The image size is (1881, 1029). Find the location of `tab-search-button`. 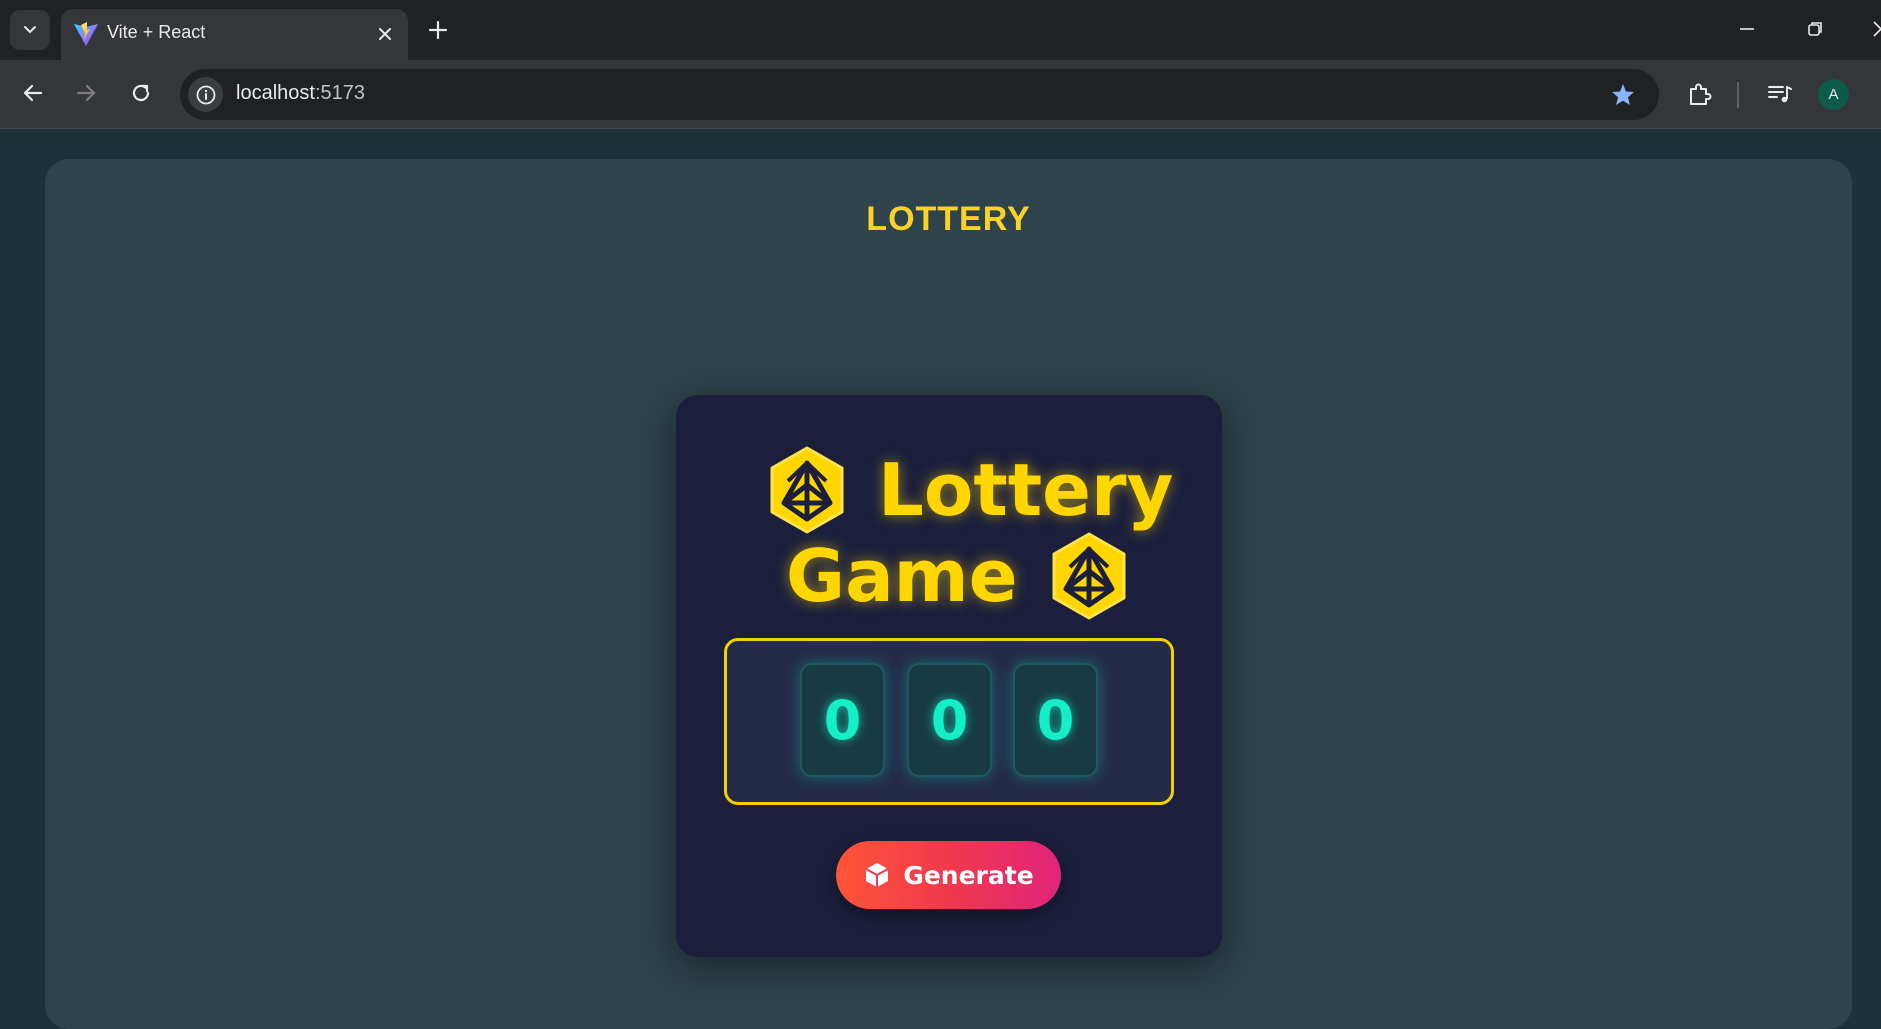

tab-search-button is located at coordinates (30, 30).